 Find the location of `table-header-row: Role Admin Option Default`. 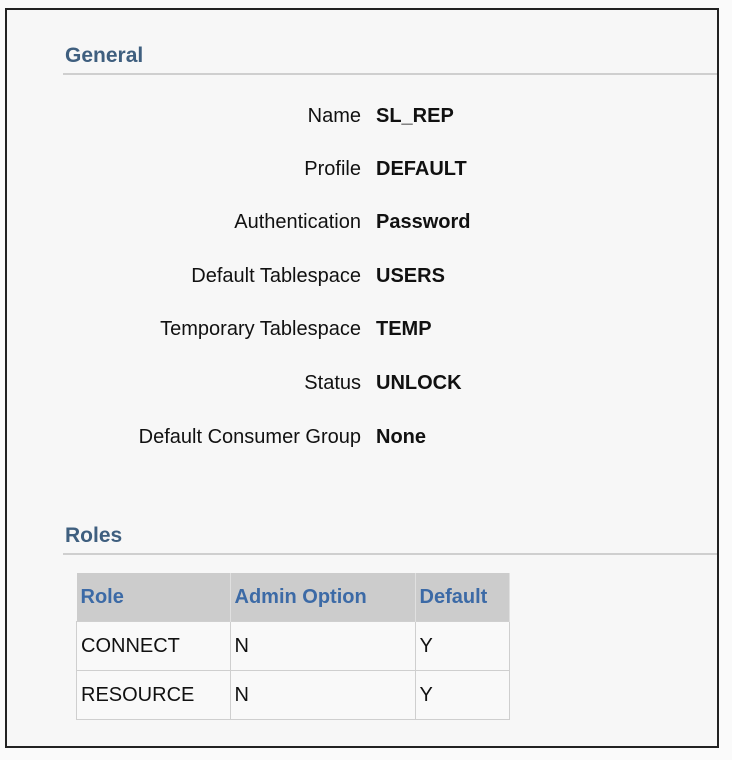

table-header-row: Role Admin Option Default is located at coordinates (293, 597).